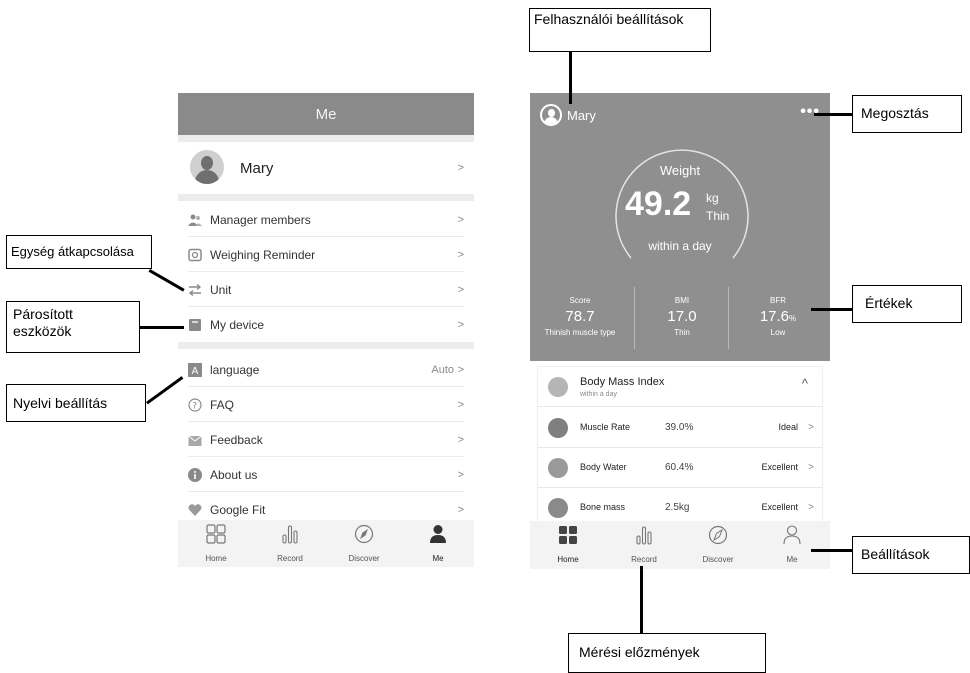  Describe the element at coordinates (442, 370) in the screenshot. I see `language-value: Auto` at that location.